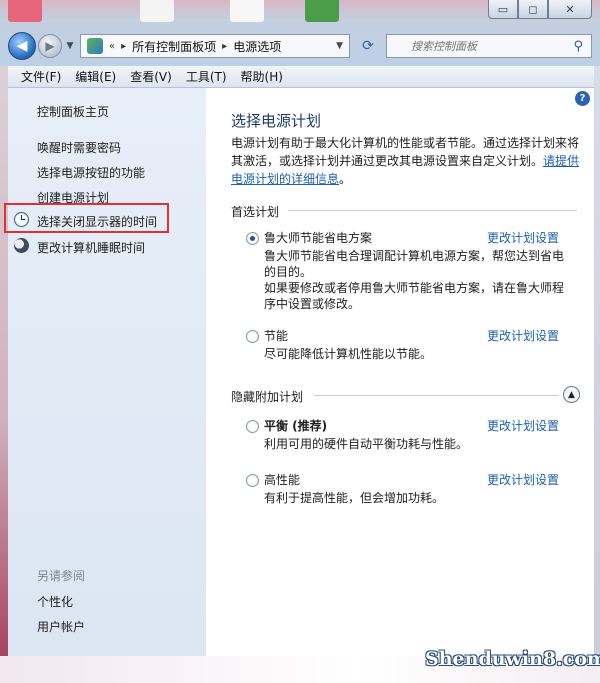 The height and width of the screenshot is (683, 600). What do you see at coordinates (498, 46) in the screenshot?
I see `search-input` at bounding box center [498, 46].